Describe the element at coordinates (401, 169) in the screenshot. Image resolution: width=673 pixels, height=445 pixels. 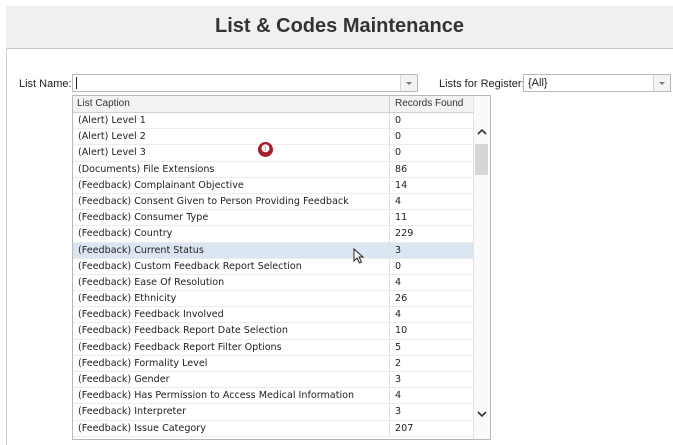
I see `records-found-cell: 86` at that location.